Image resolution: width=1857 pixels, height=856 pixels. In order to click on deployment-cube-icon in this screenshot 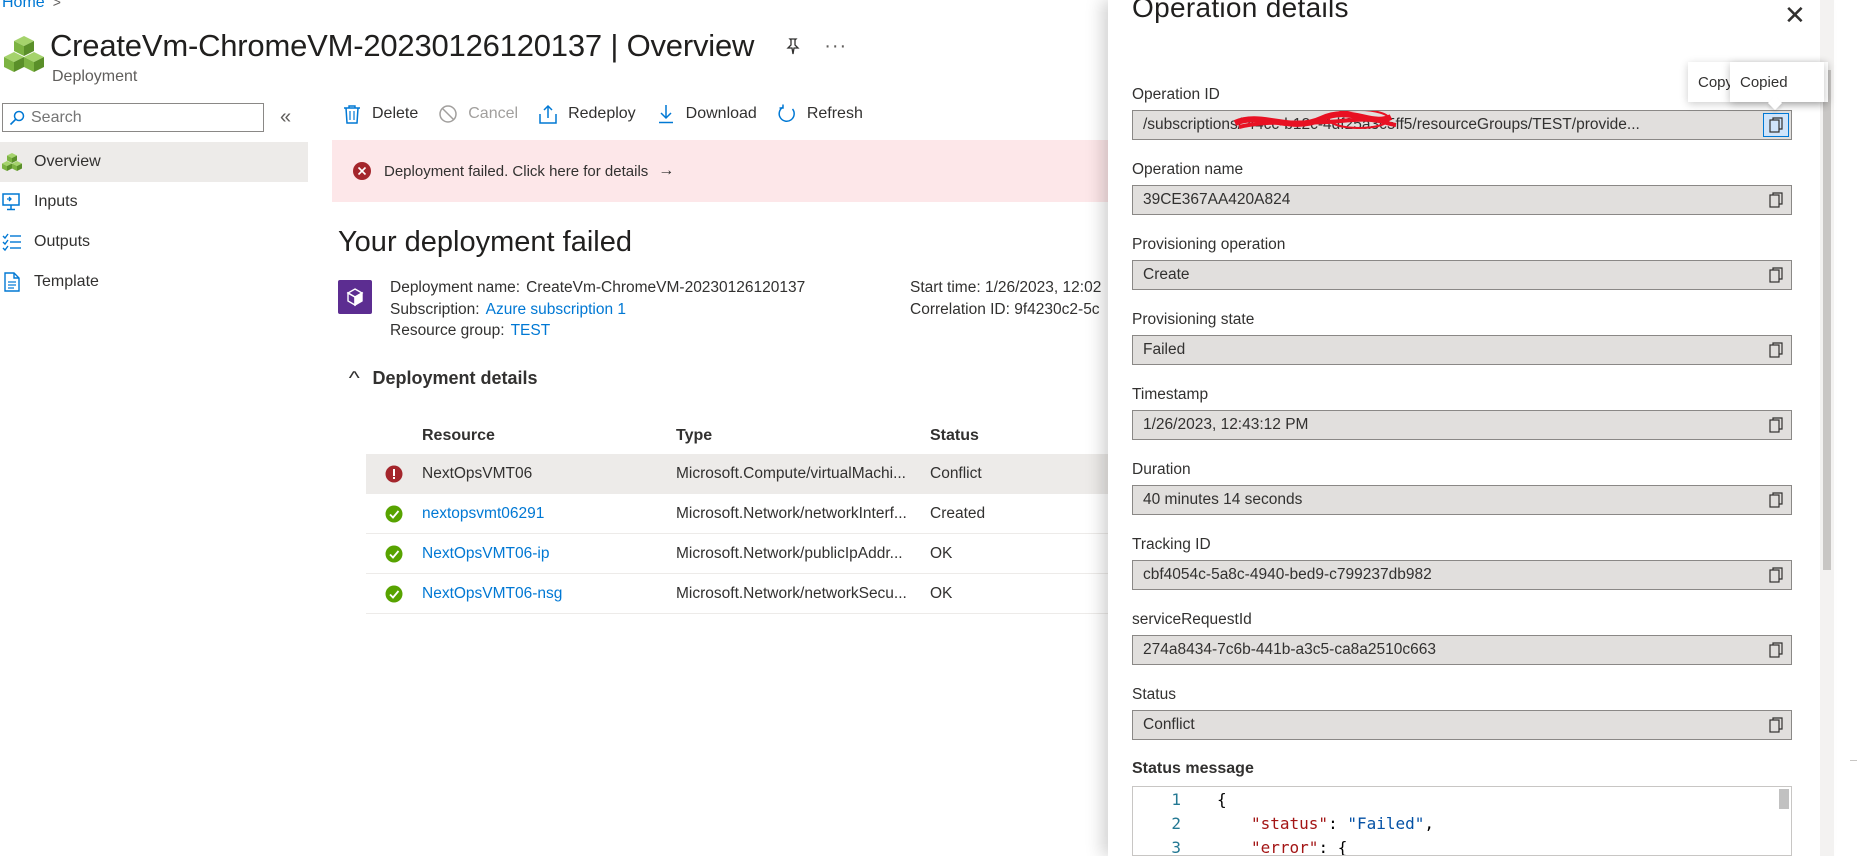, I will do `click(355, 297)`.